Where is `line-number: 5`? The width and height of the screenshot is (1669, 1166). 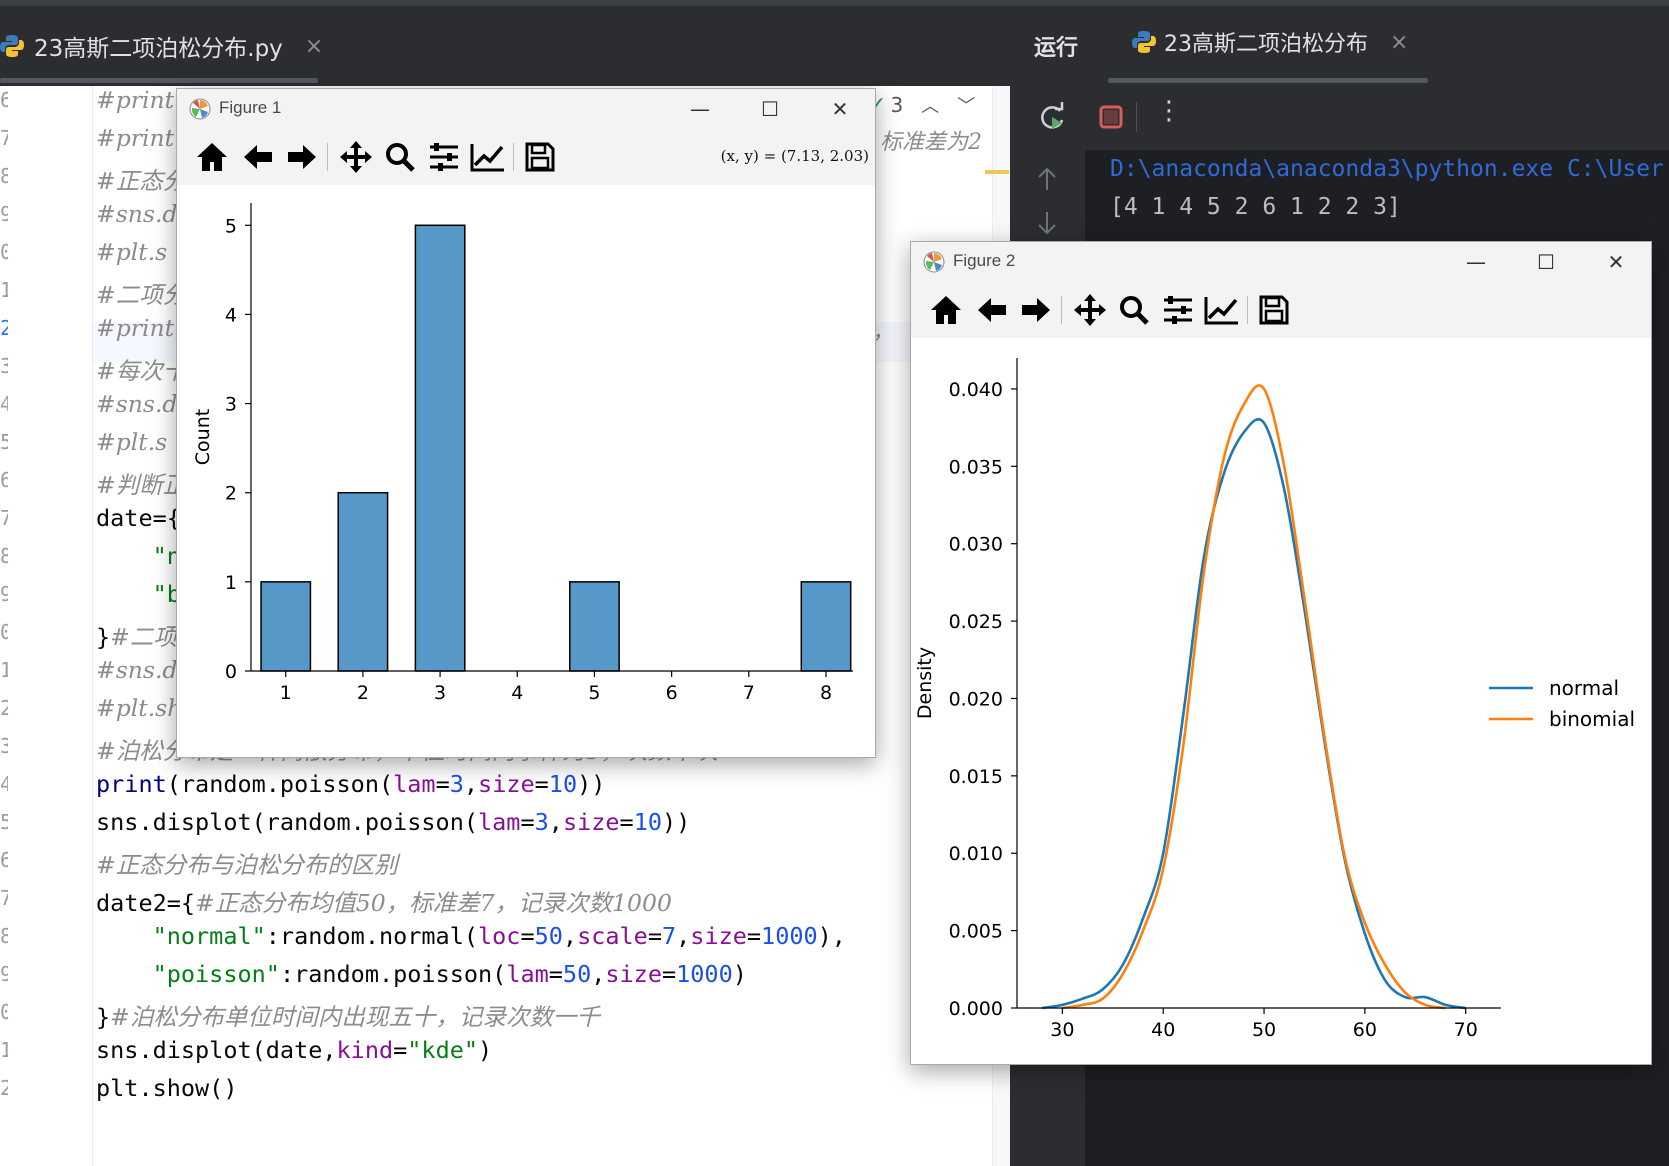 line-number: 5 is located at coordinates (4, 822).